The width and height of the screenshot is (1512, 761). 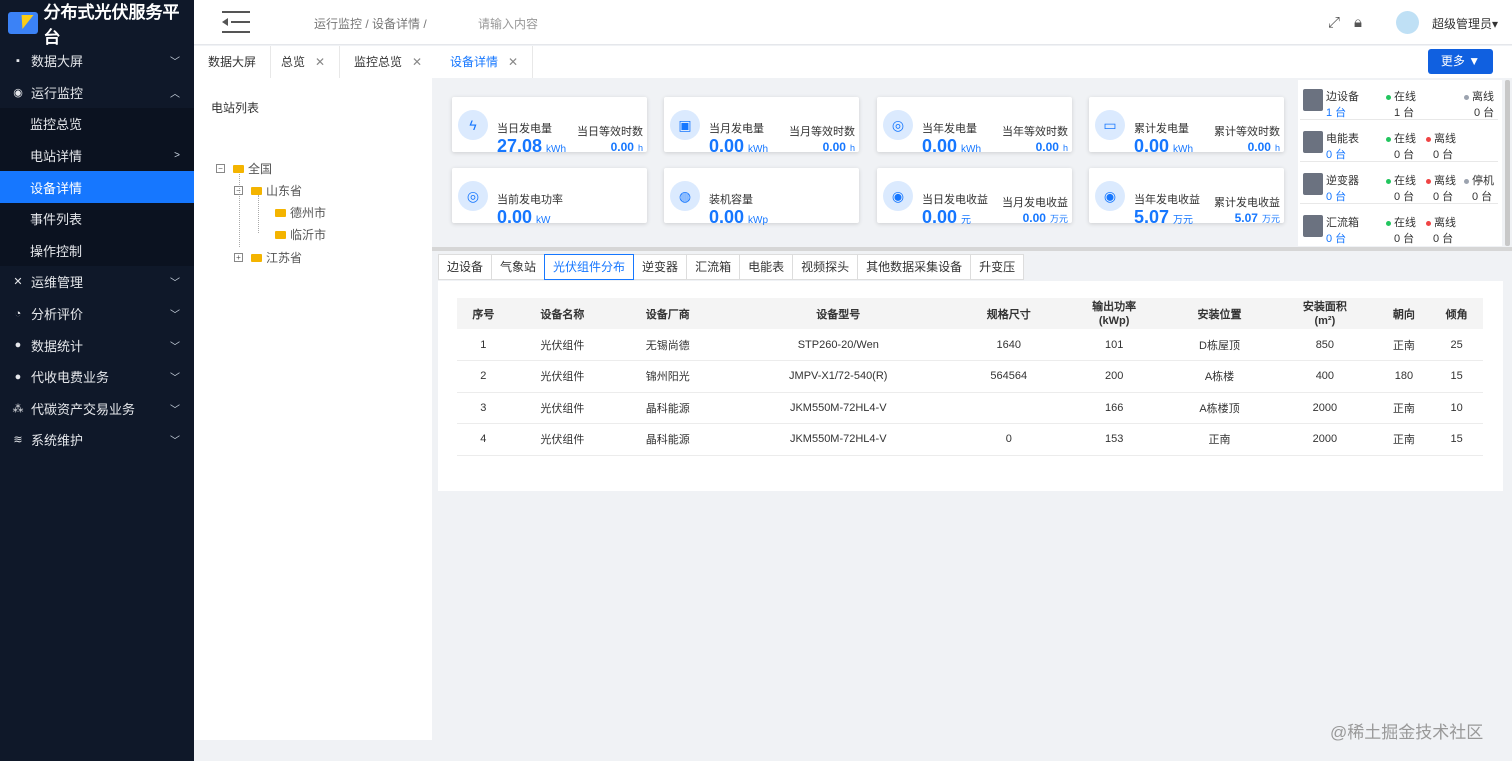 I want to click on expand-icon: +, so click(x=238, y=257).